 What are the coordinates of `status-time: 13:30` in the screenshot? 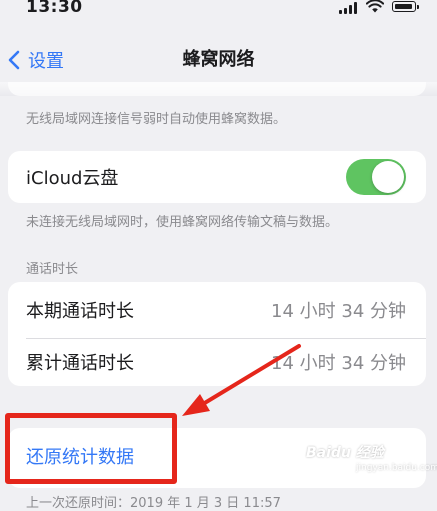 It's located at (54, 8).